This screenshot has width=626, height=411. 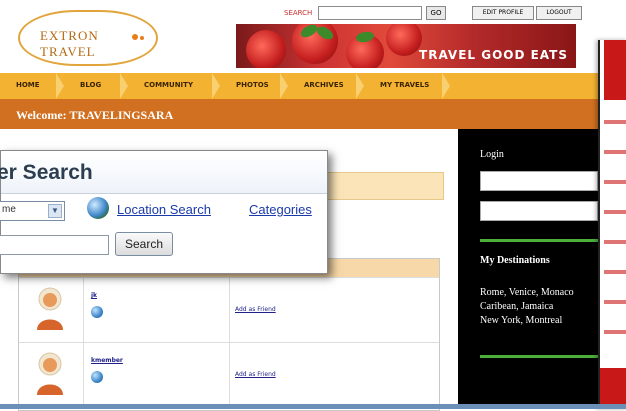 What do you see at coordinates (252, 85) in the screenshot?
I see `nav-photos: PHOTOS` at bounding box center [252, 85].